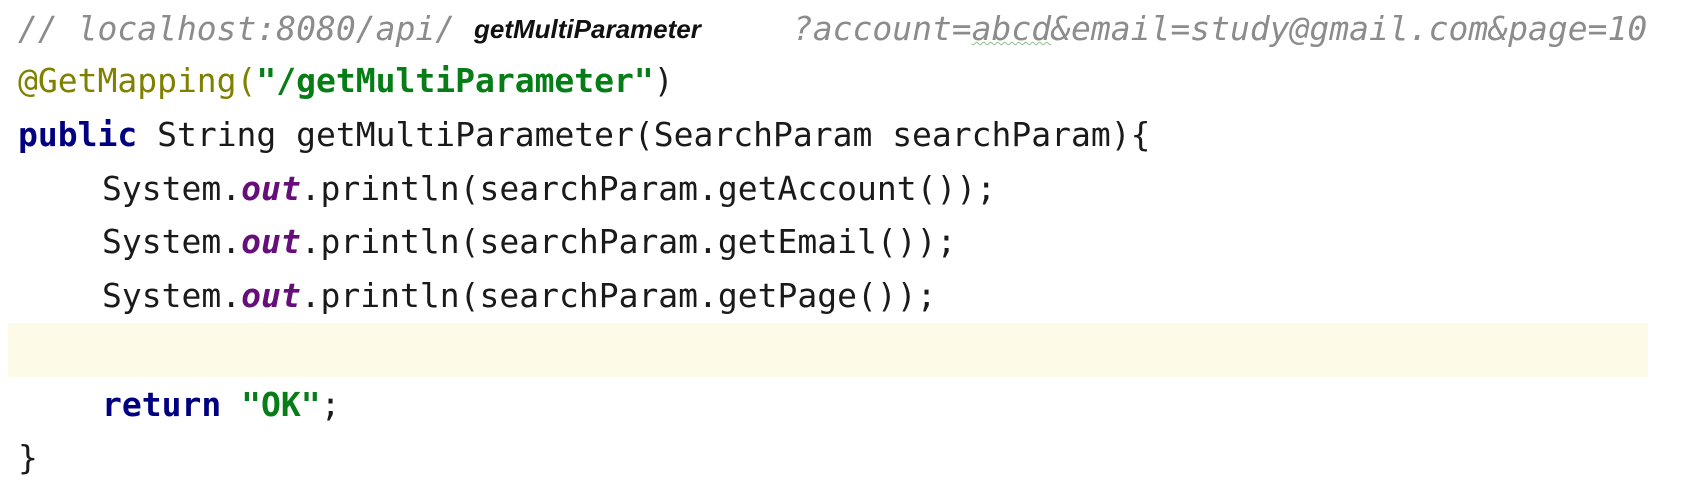 The width and height of the screenshot is (1684, 492). Describe the element at coordinates (78, 134) in the screenshot. I see `public-keyword: public` at that location.